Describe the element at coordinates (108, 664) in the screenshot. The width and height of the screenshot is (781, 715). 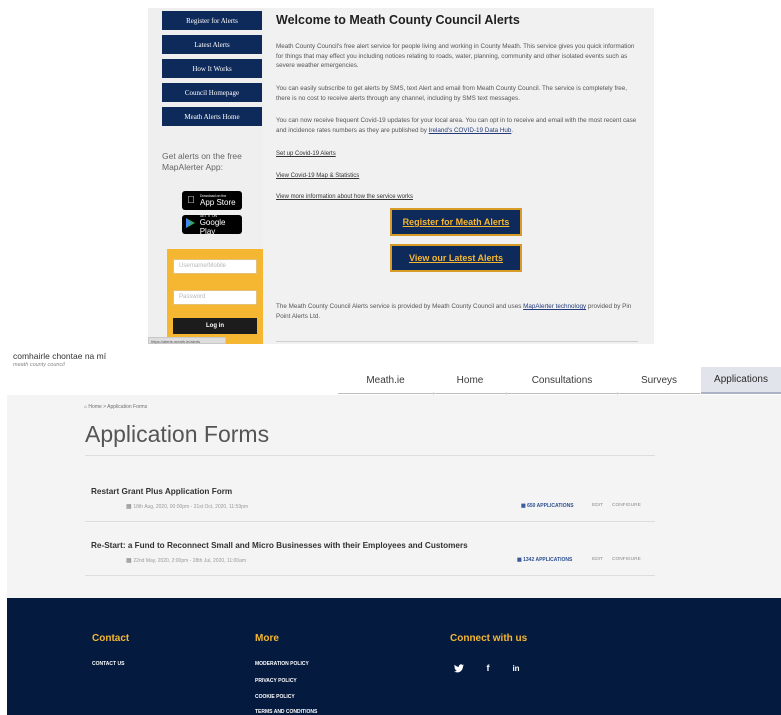
I see `contact-us-link: CONTACT US` at that location.